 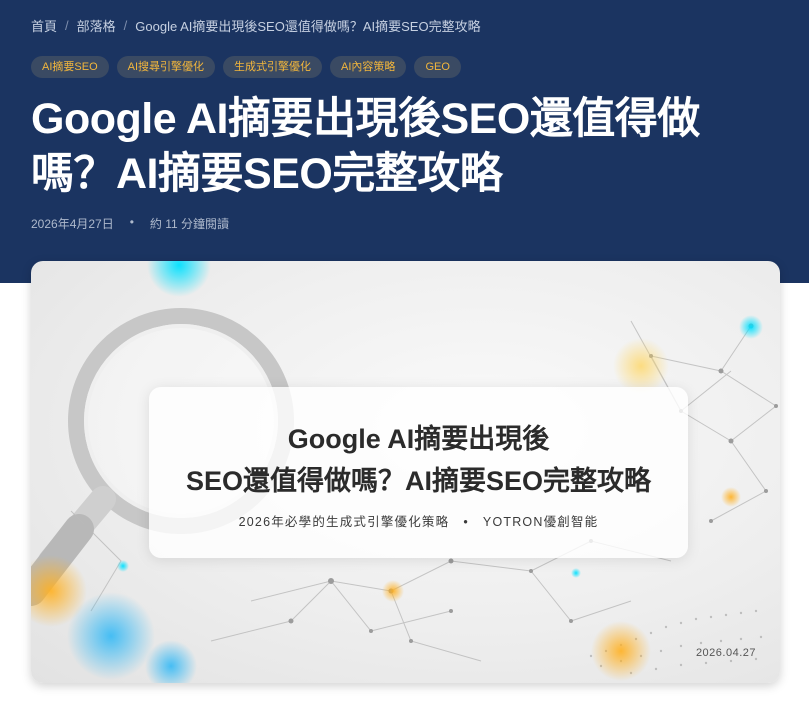 I want to click on tag-ai-content-strategy: AI內容策略, so click(x=368, y=67).